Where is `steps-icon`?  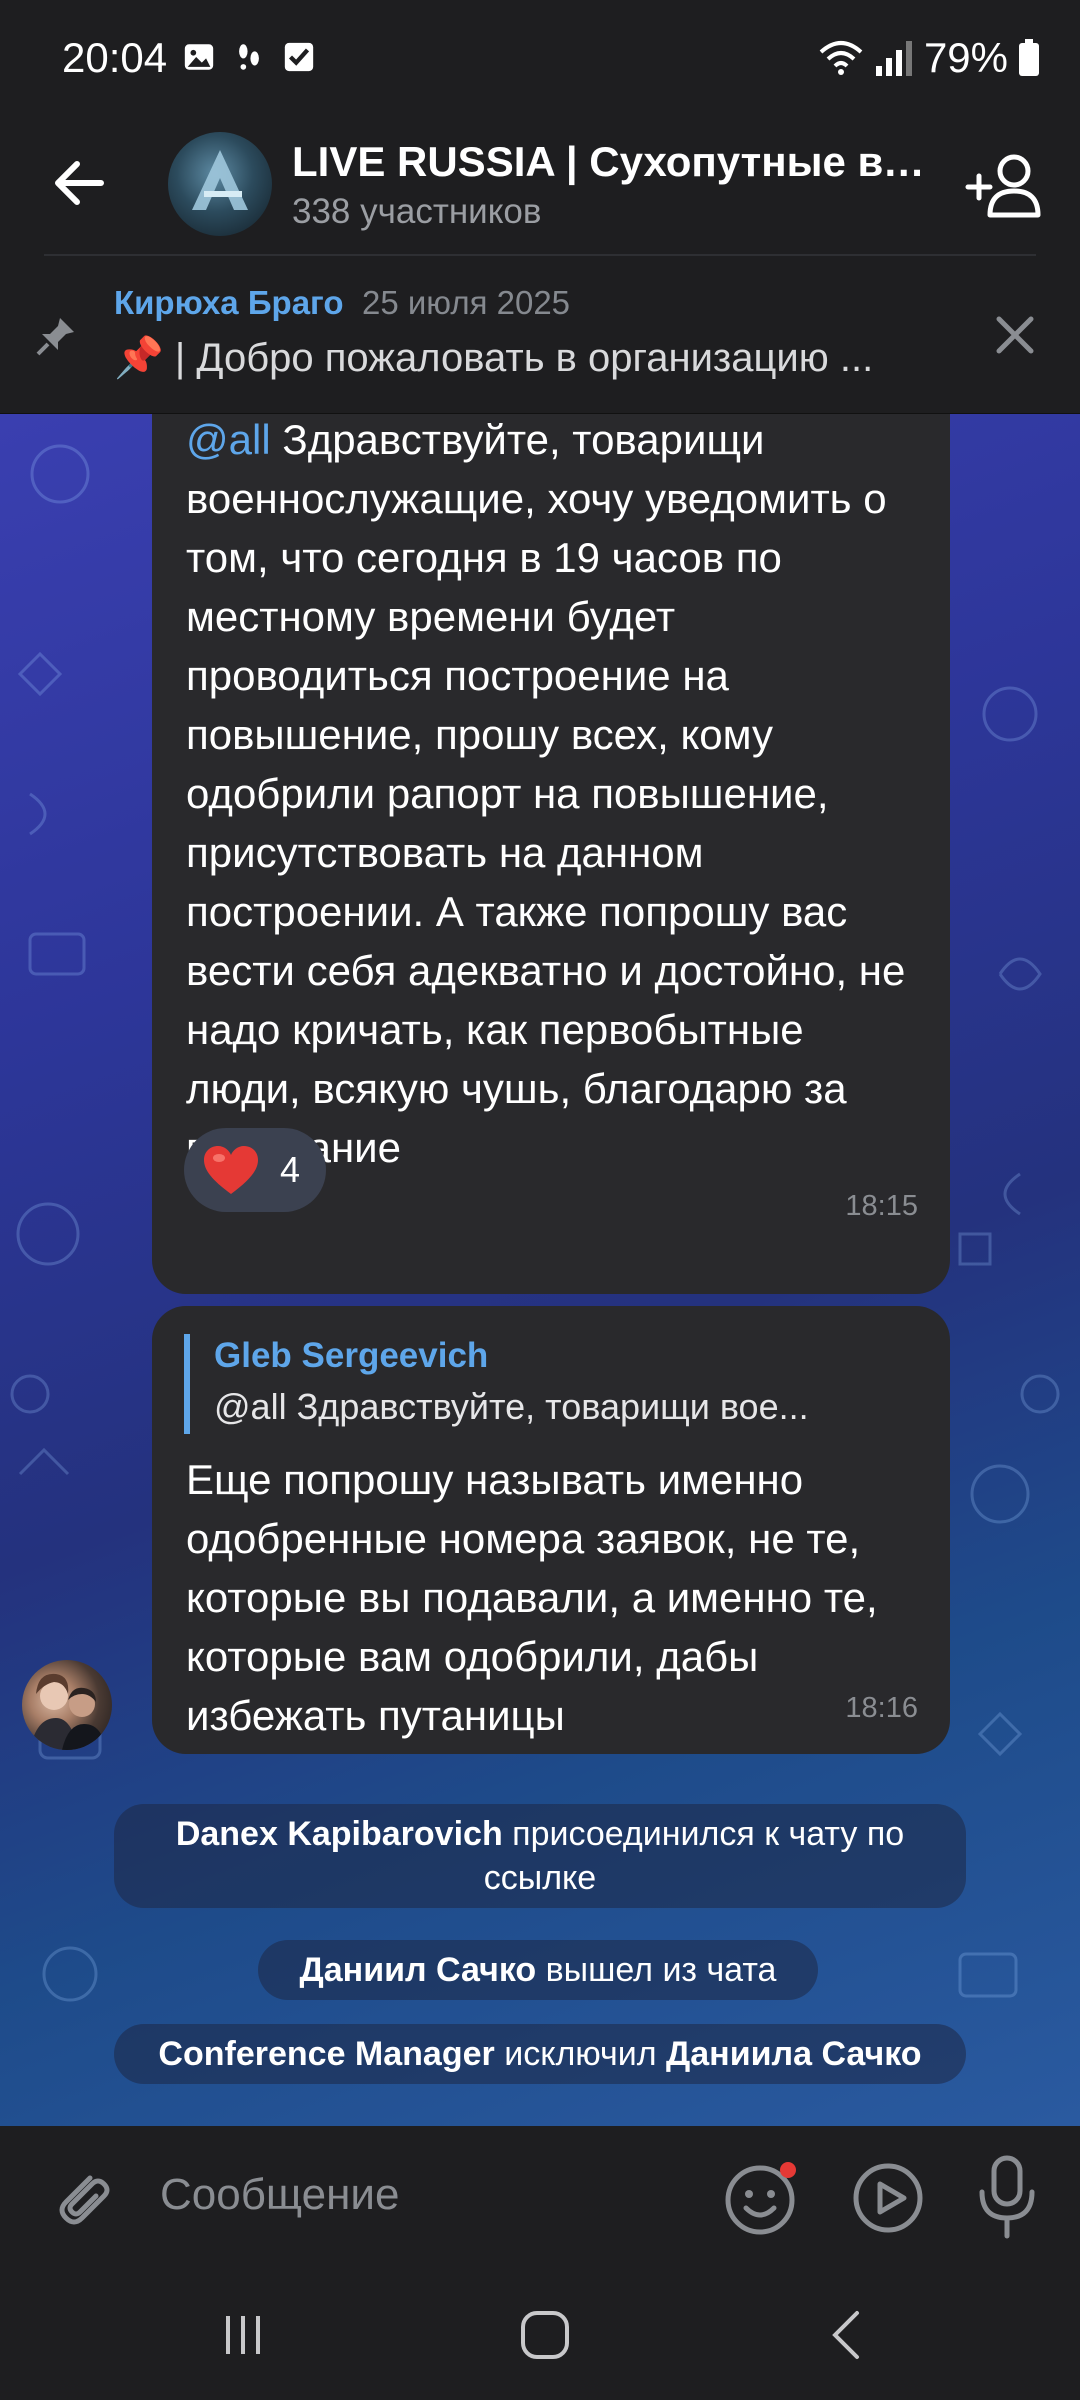 steps-icon is located at coordinates (249, 57).